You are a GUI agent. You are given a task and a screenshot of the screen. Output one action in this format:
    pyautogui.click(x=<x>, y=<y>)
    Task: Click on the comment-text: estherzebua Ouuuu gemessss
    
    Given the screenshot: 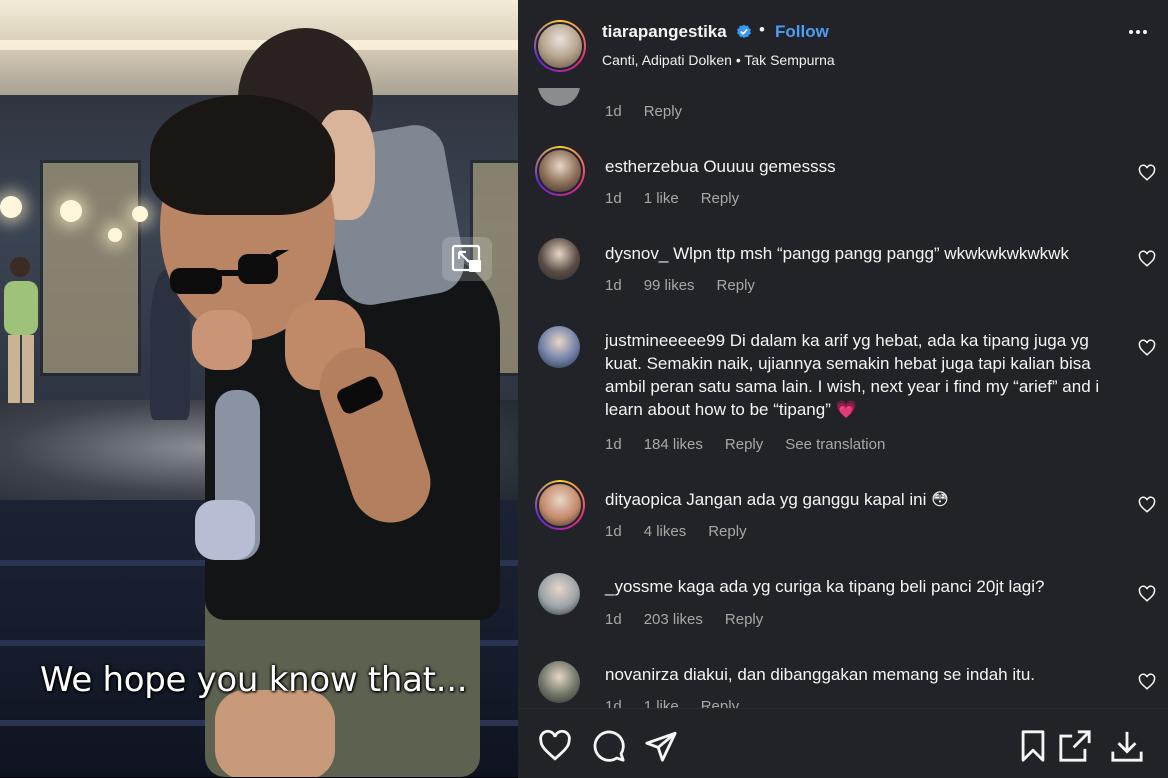 What is the action you would take?
    pyautogui.click(x=860, y=166)
    